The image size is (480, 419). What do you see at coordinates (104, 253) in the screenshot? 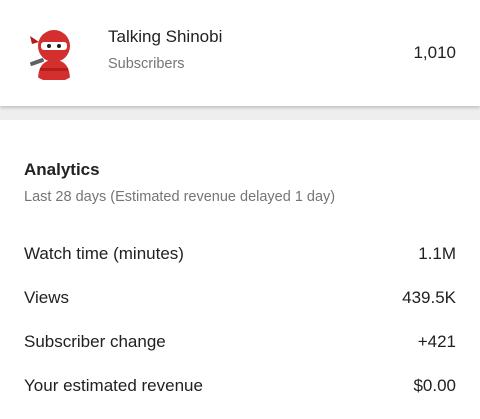
I see `metric-label: Watch time (minutes)` at bounding box center [104, 253].